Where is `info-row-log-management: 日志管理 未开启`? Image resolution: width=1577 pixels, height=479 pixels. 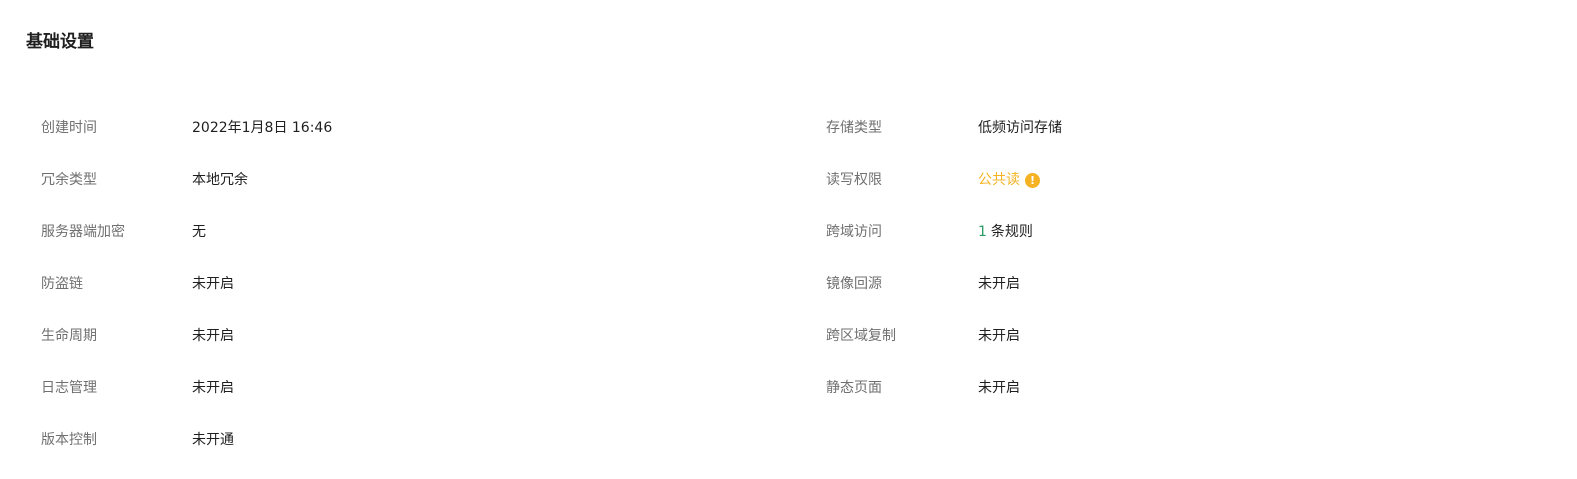 info-row-log-management: 日志管理 未开启 is located at coordinates (186, 400).